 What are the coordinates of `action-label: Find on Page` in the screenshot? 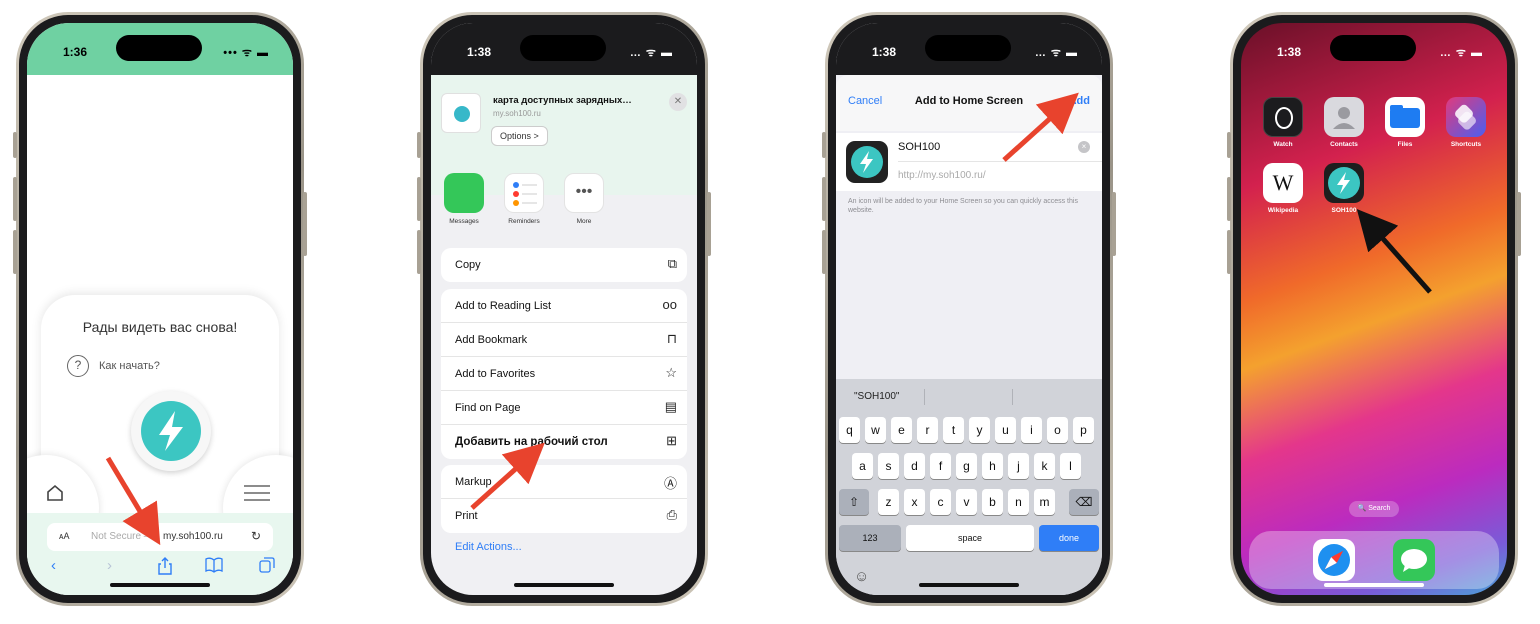 It's located at (488, 408).